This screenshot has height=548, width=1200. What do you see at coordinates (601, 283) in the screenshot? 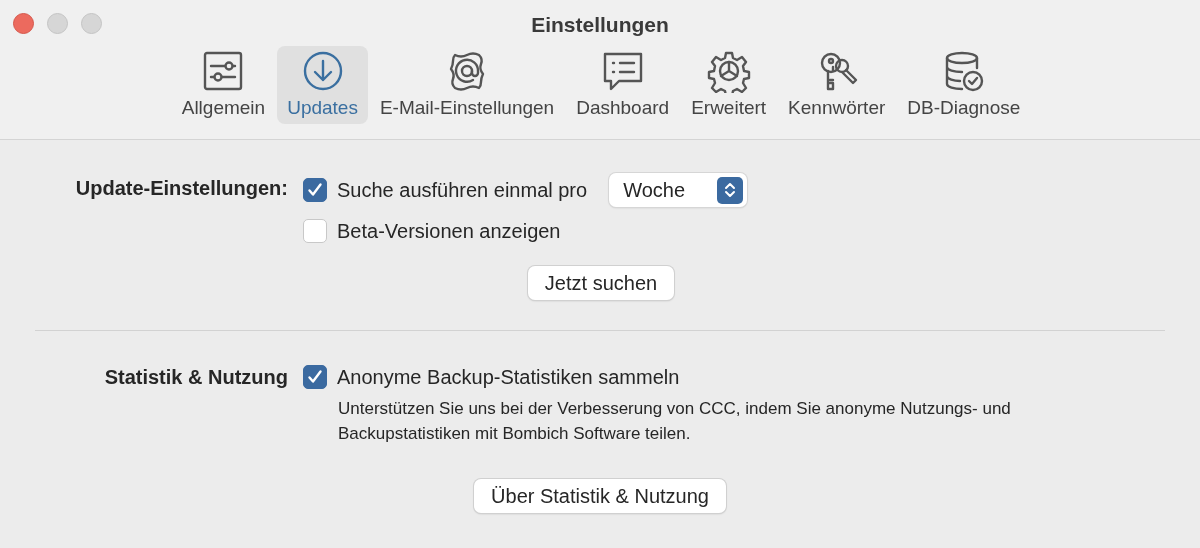
I see `check-now-button: Jetzt suchen` at bounding box center [601, 283].